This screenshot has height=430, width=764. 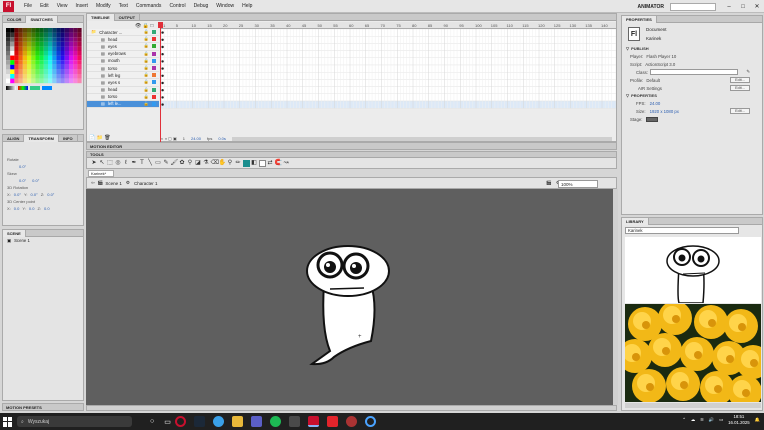 I want to click on stage-color-swatch, so click(x=652, y=119).